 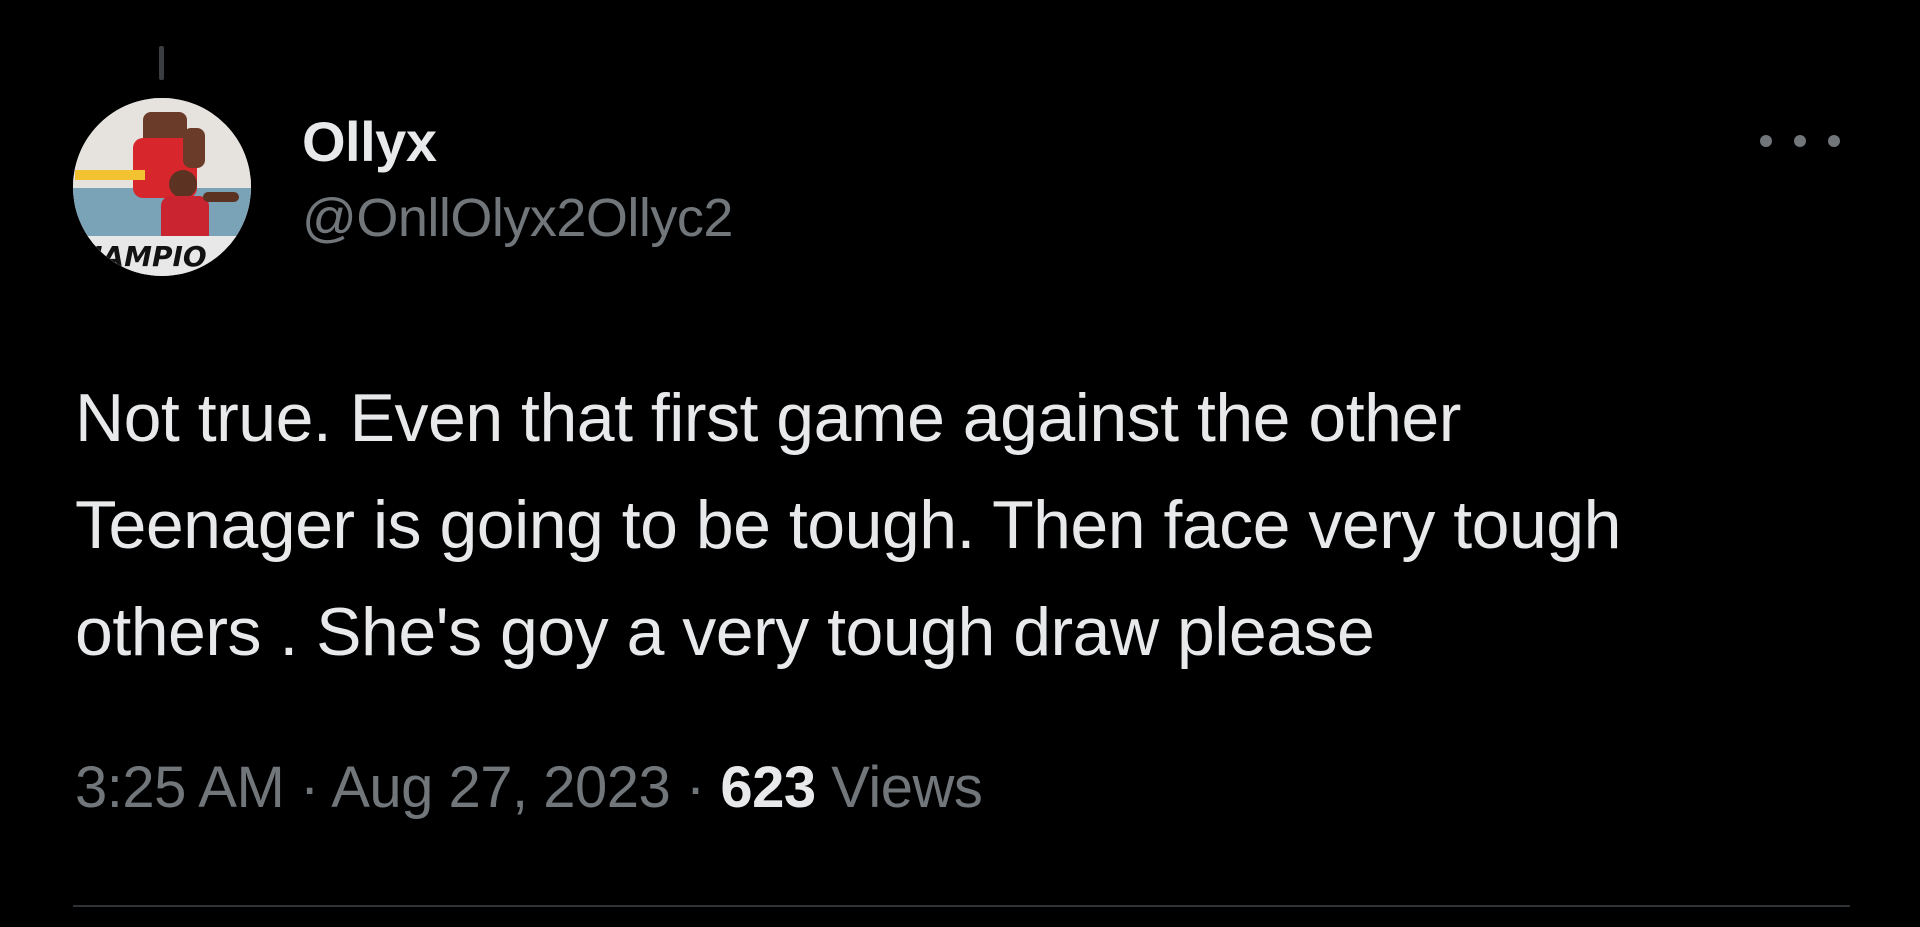 I want to click on handle: @OnllOlyx2Ollyc2, so click(x=517, y=218).